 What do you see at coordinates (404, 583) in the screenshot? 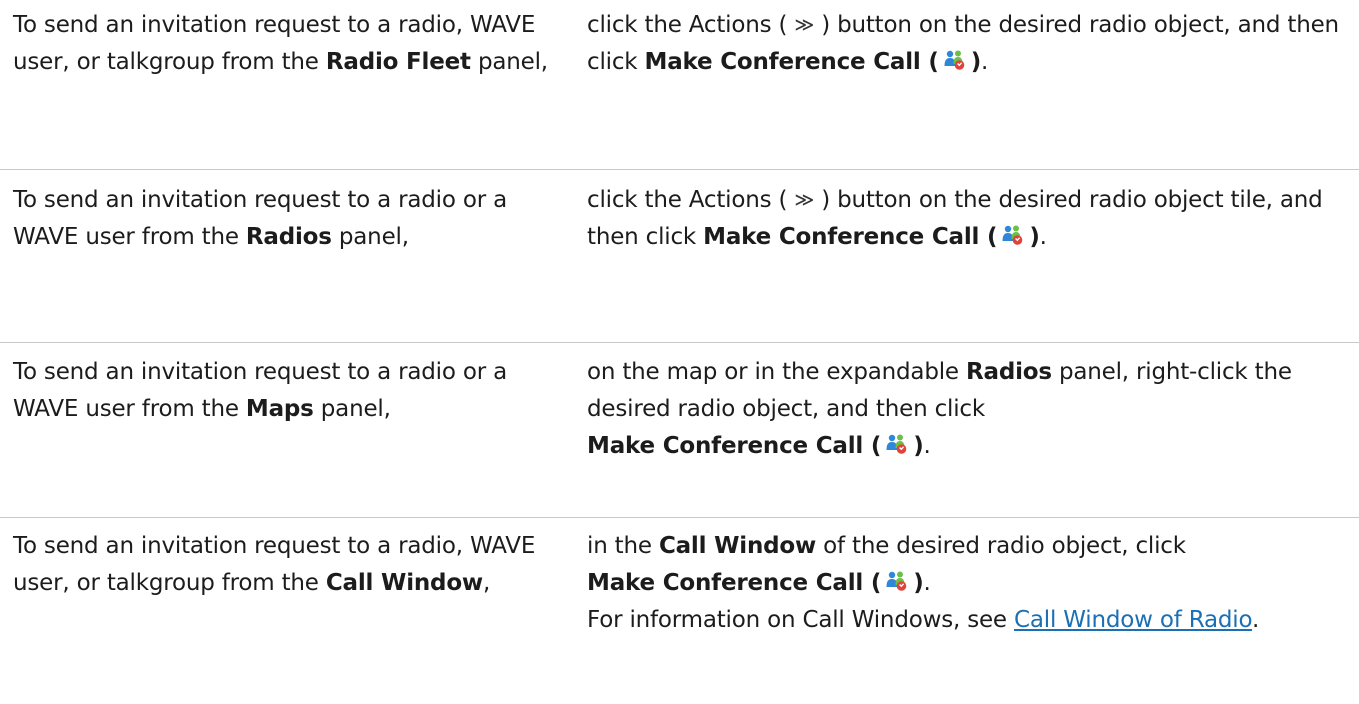
I see `panel-name: Call Window` at bounding box center [404, 583].